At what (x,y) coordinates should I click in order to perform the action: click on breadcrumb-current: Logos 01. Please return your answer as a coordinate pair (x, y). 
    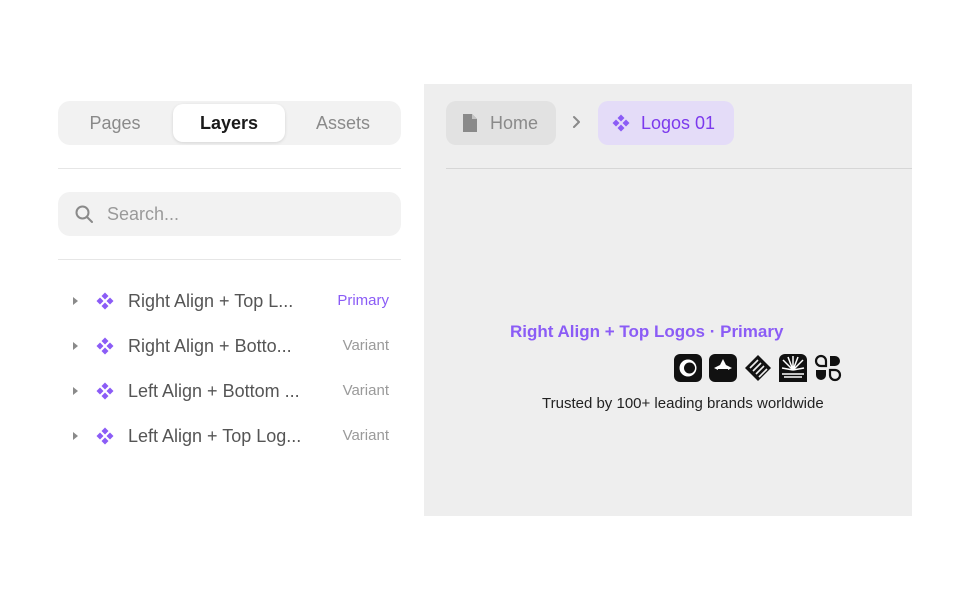
    Looking at the image, I should click on (666, 123).